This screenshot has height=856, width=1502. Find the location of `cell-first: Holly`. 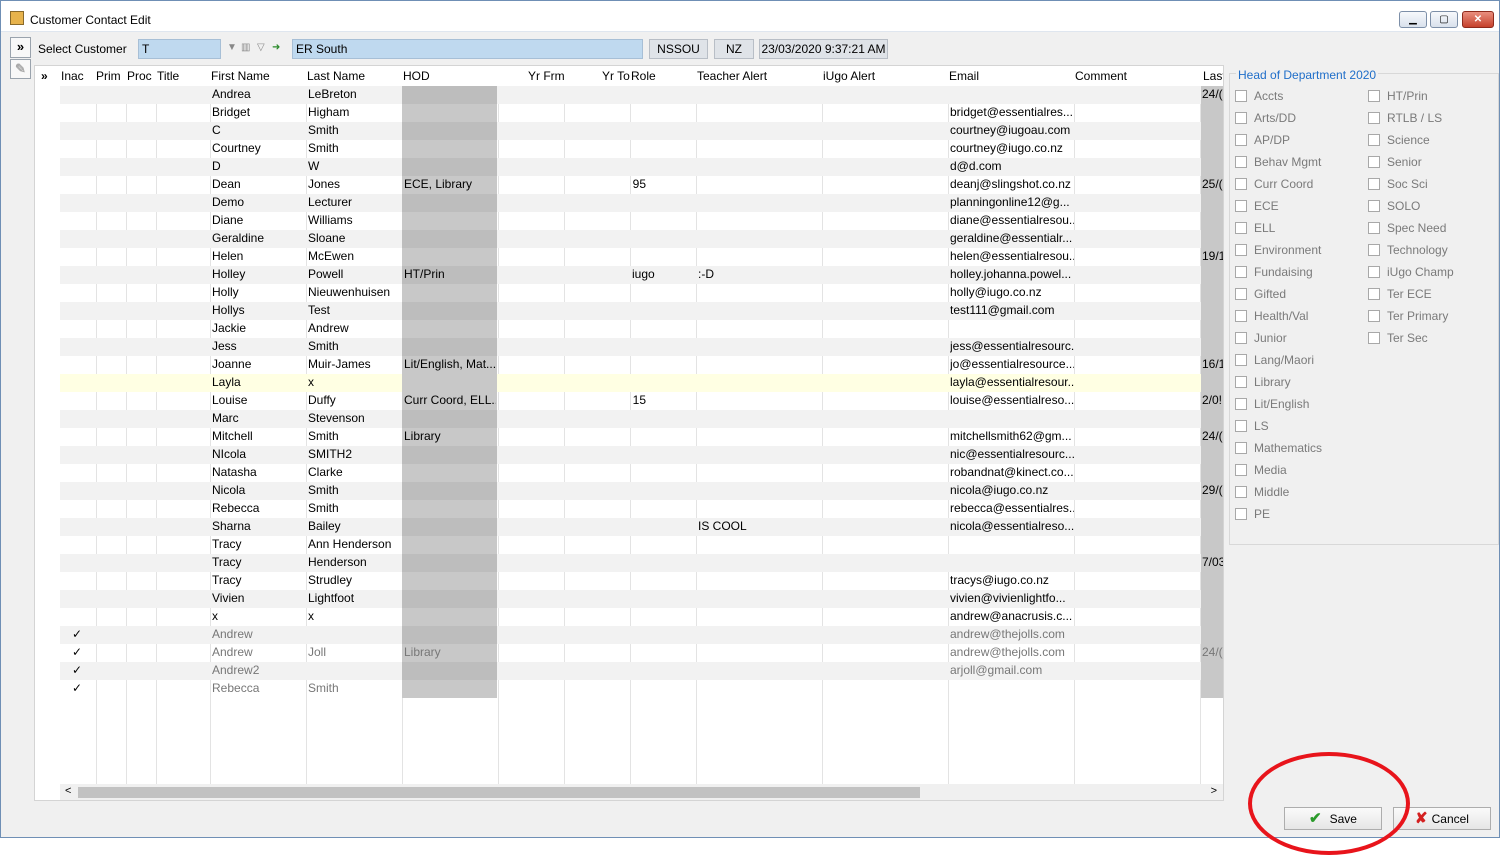

cell-first: Holly is located at coordinates (259, 292).